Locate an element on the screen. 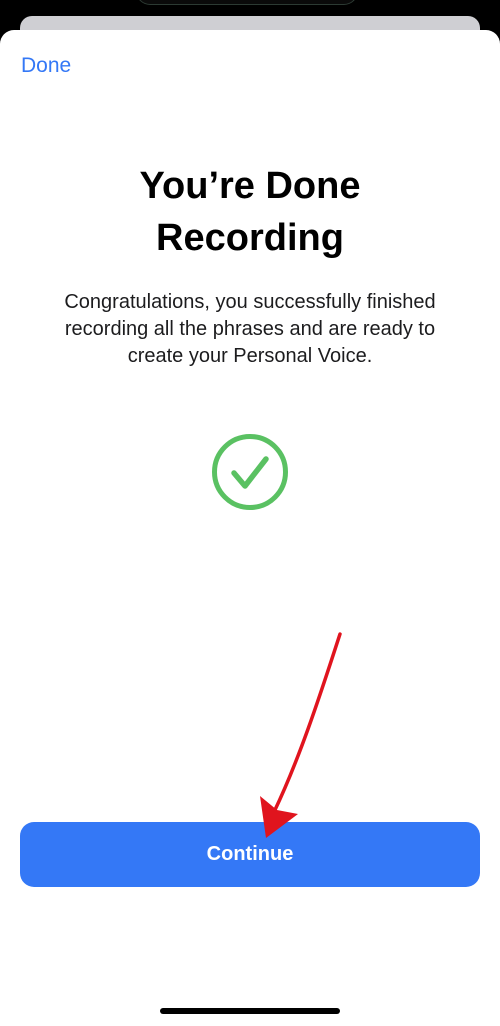  page-title: You’re Done Recording is located at coordinates (250, 212).